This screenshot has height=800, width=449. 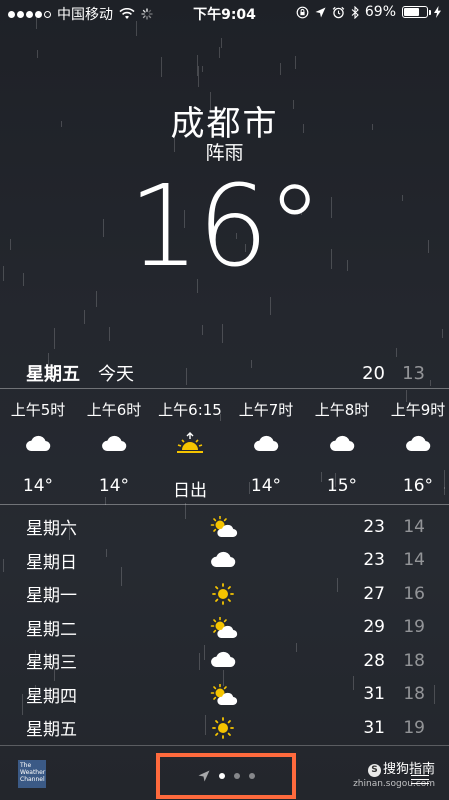 I want to click on hourly-item: 上午8时 15°, so click(x=342, y=443).